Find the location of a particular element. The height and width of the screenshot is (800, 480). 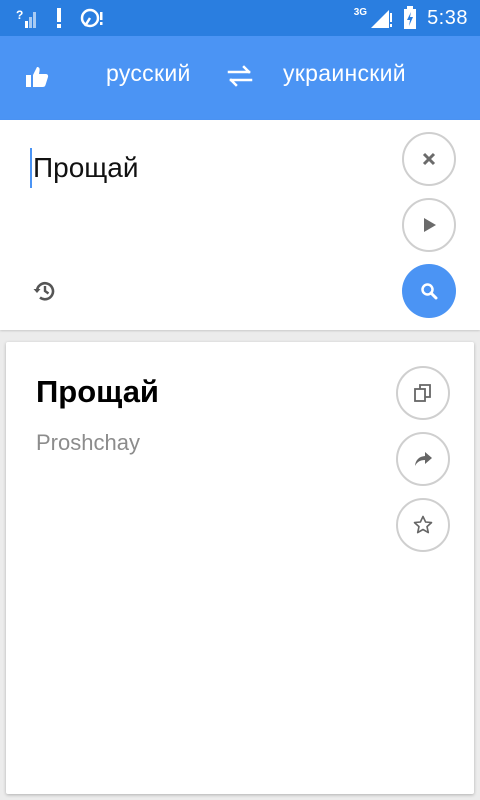

status-left-icons: ? is located at coordinates (61, 18).